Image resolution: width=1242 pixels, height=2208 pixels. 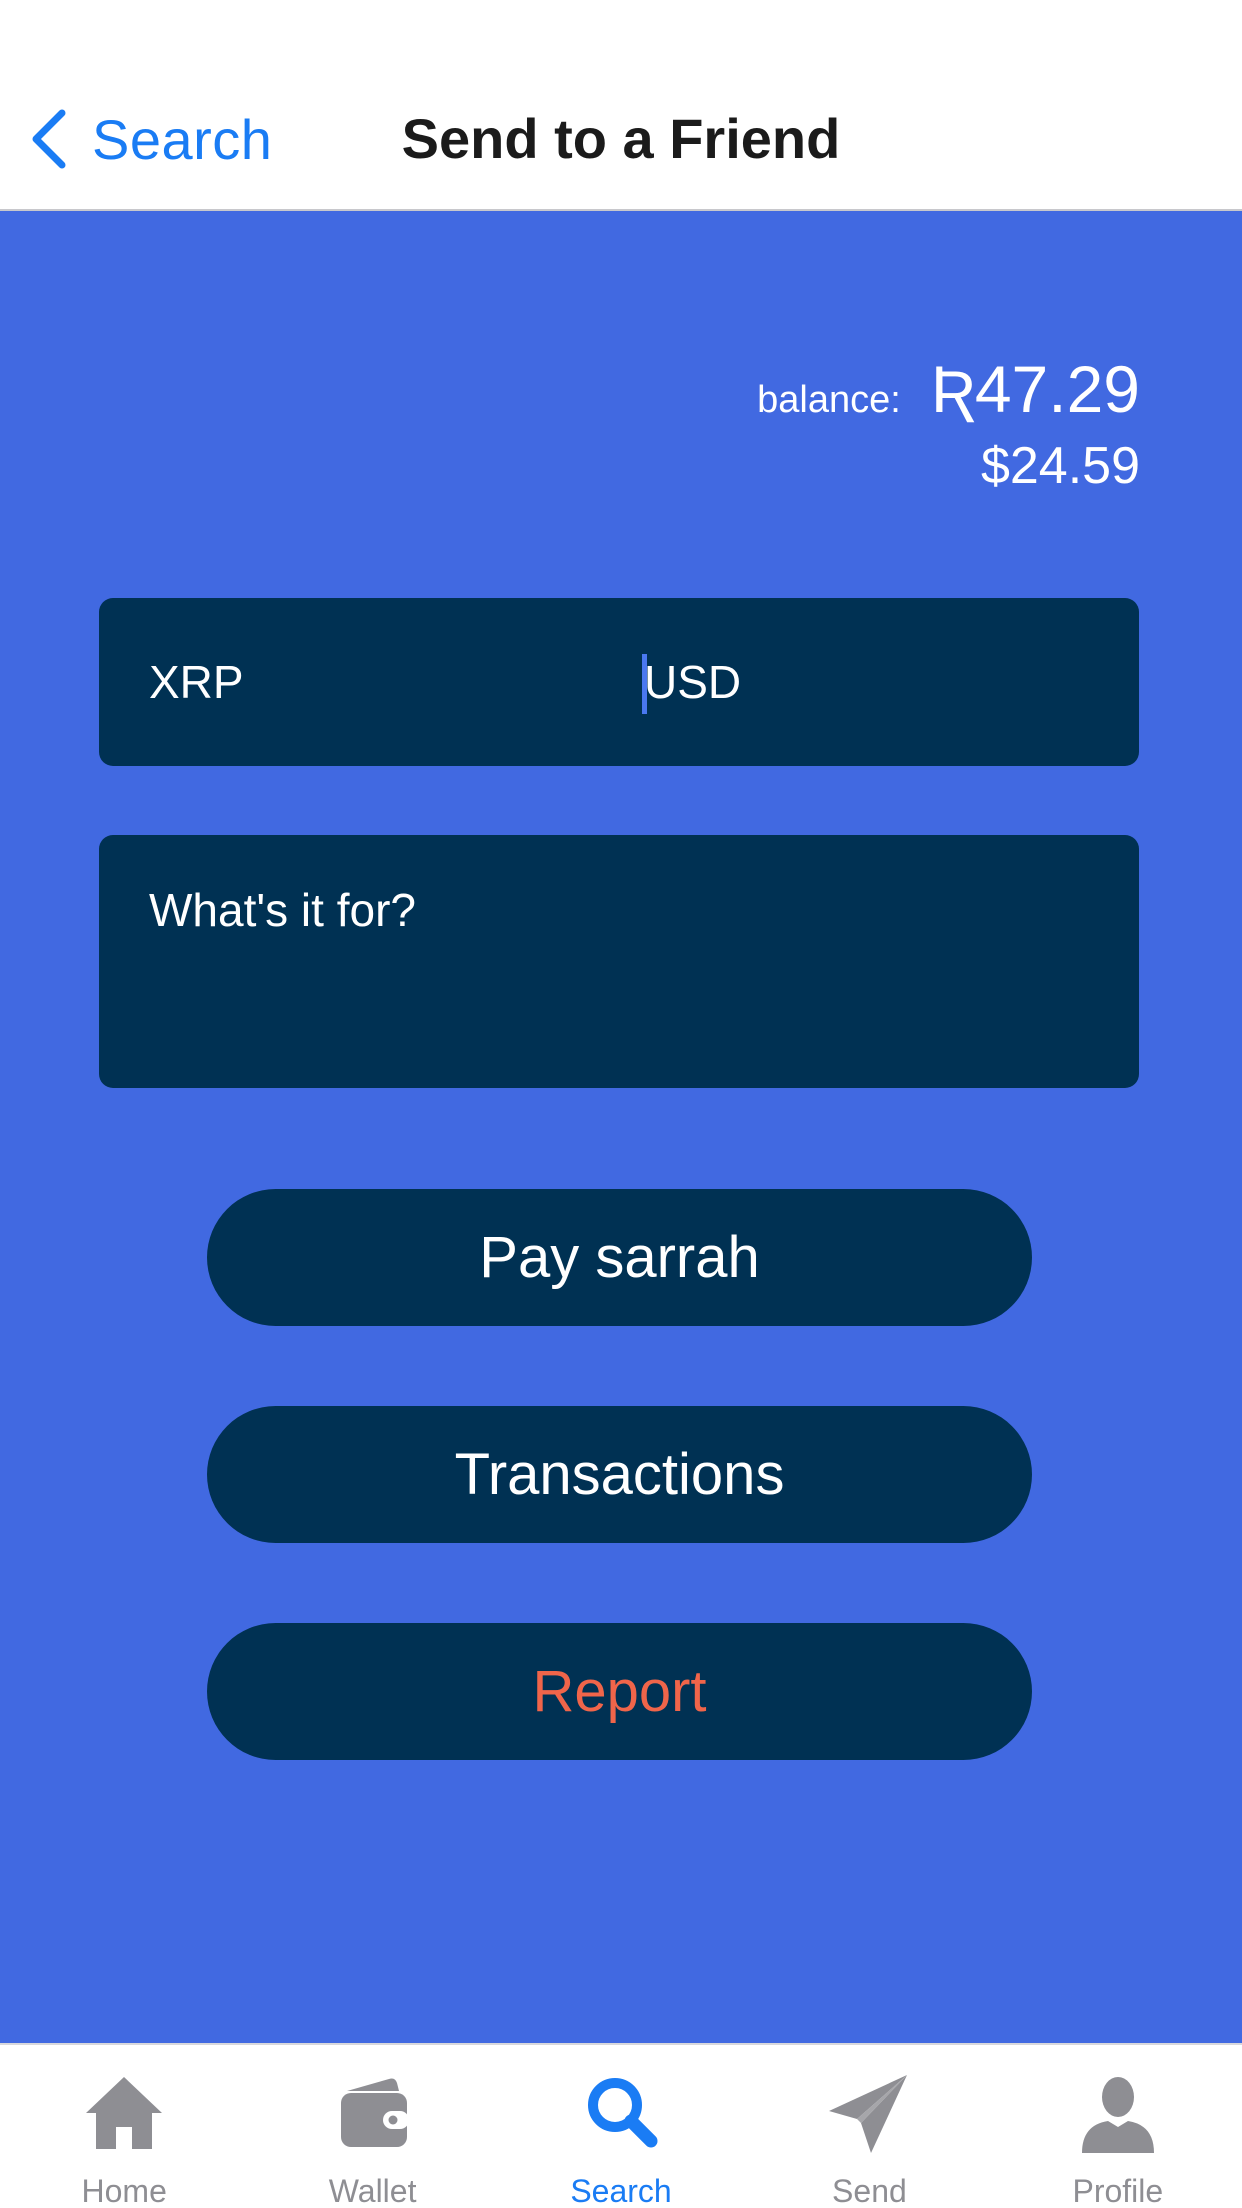 I want to click on tab-bar: Home Wallet Search Send Profile, so click(x=621, y=2125).